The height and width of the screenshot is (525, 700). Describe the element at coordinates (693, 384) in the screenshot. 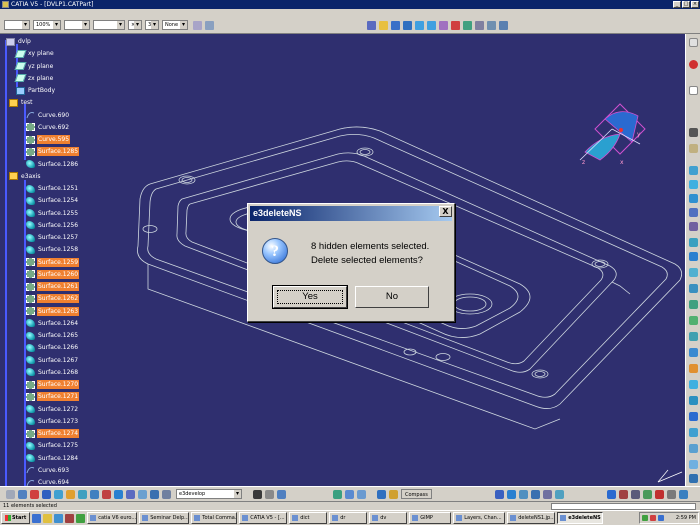

I see `extract-icon` at that location.